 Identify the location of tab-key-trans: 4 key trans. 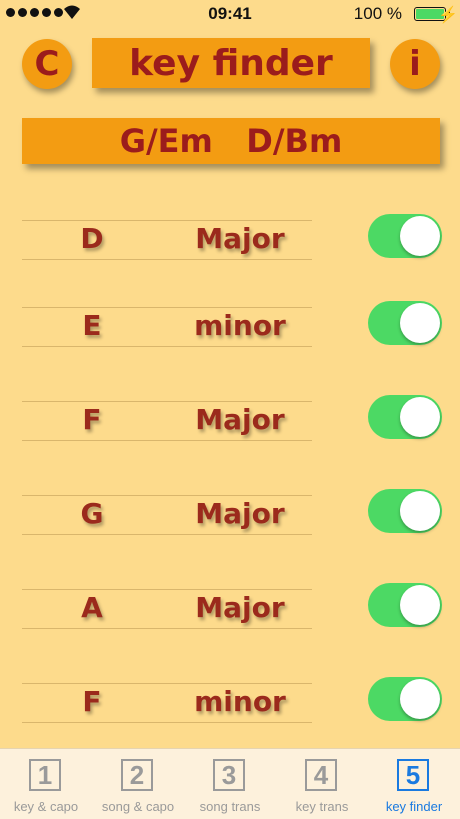
(322, 784).